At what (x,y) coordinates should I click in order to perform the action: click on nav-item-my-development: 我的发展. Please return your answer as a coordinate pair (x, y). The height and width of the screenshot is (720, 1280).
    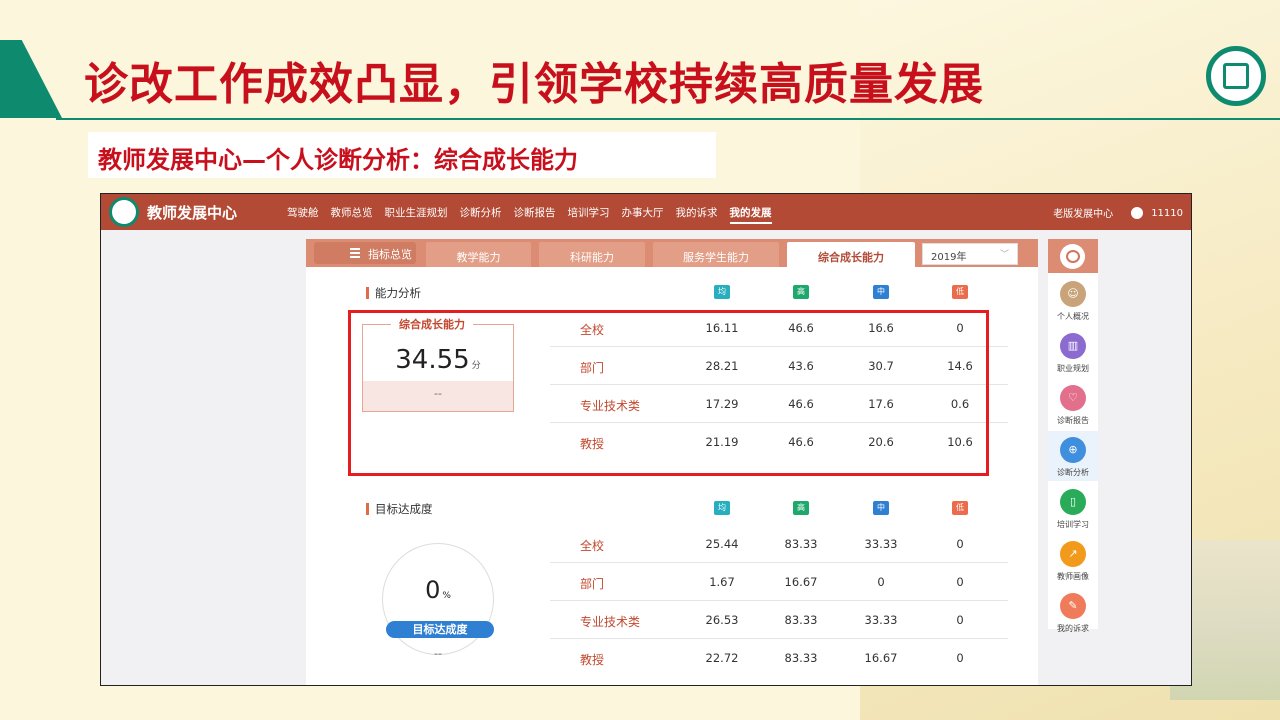
    Looking at the image, I should click on (750, 214).